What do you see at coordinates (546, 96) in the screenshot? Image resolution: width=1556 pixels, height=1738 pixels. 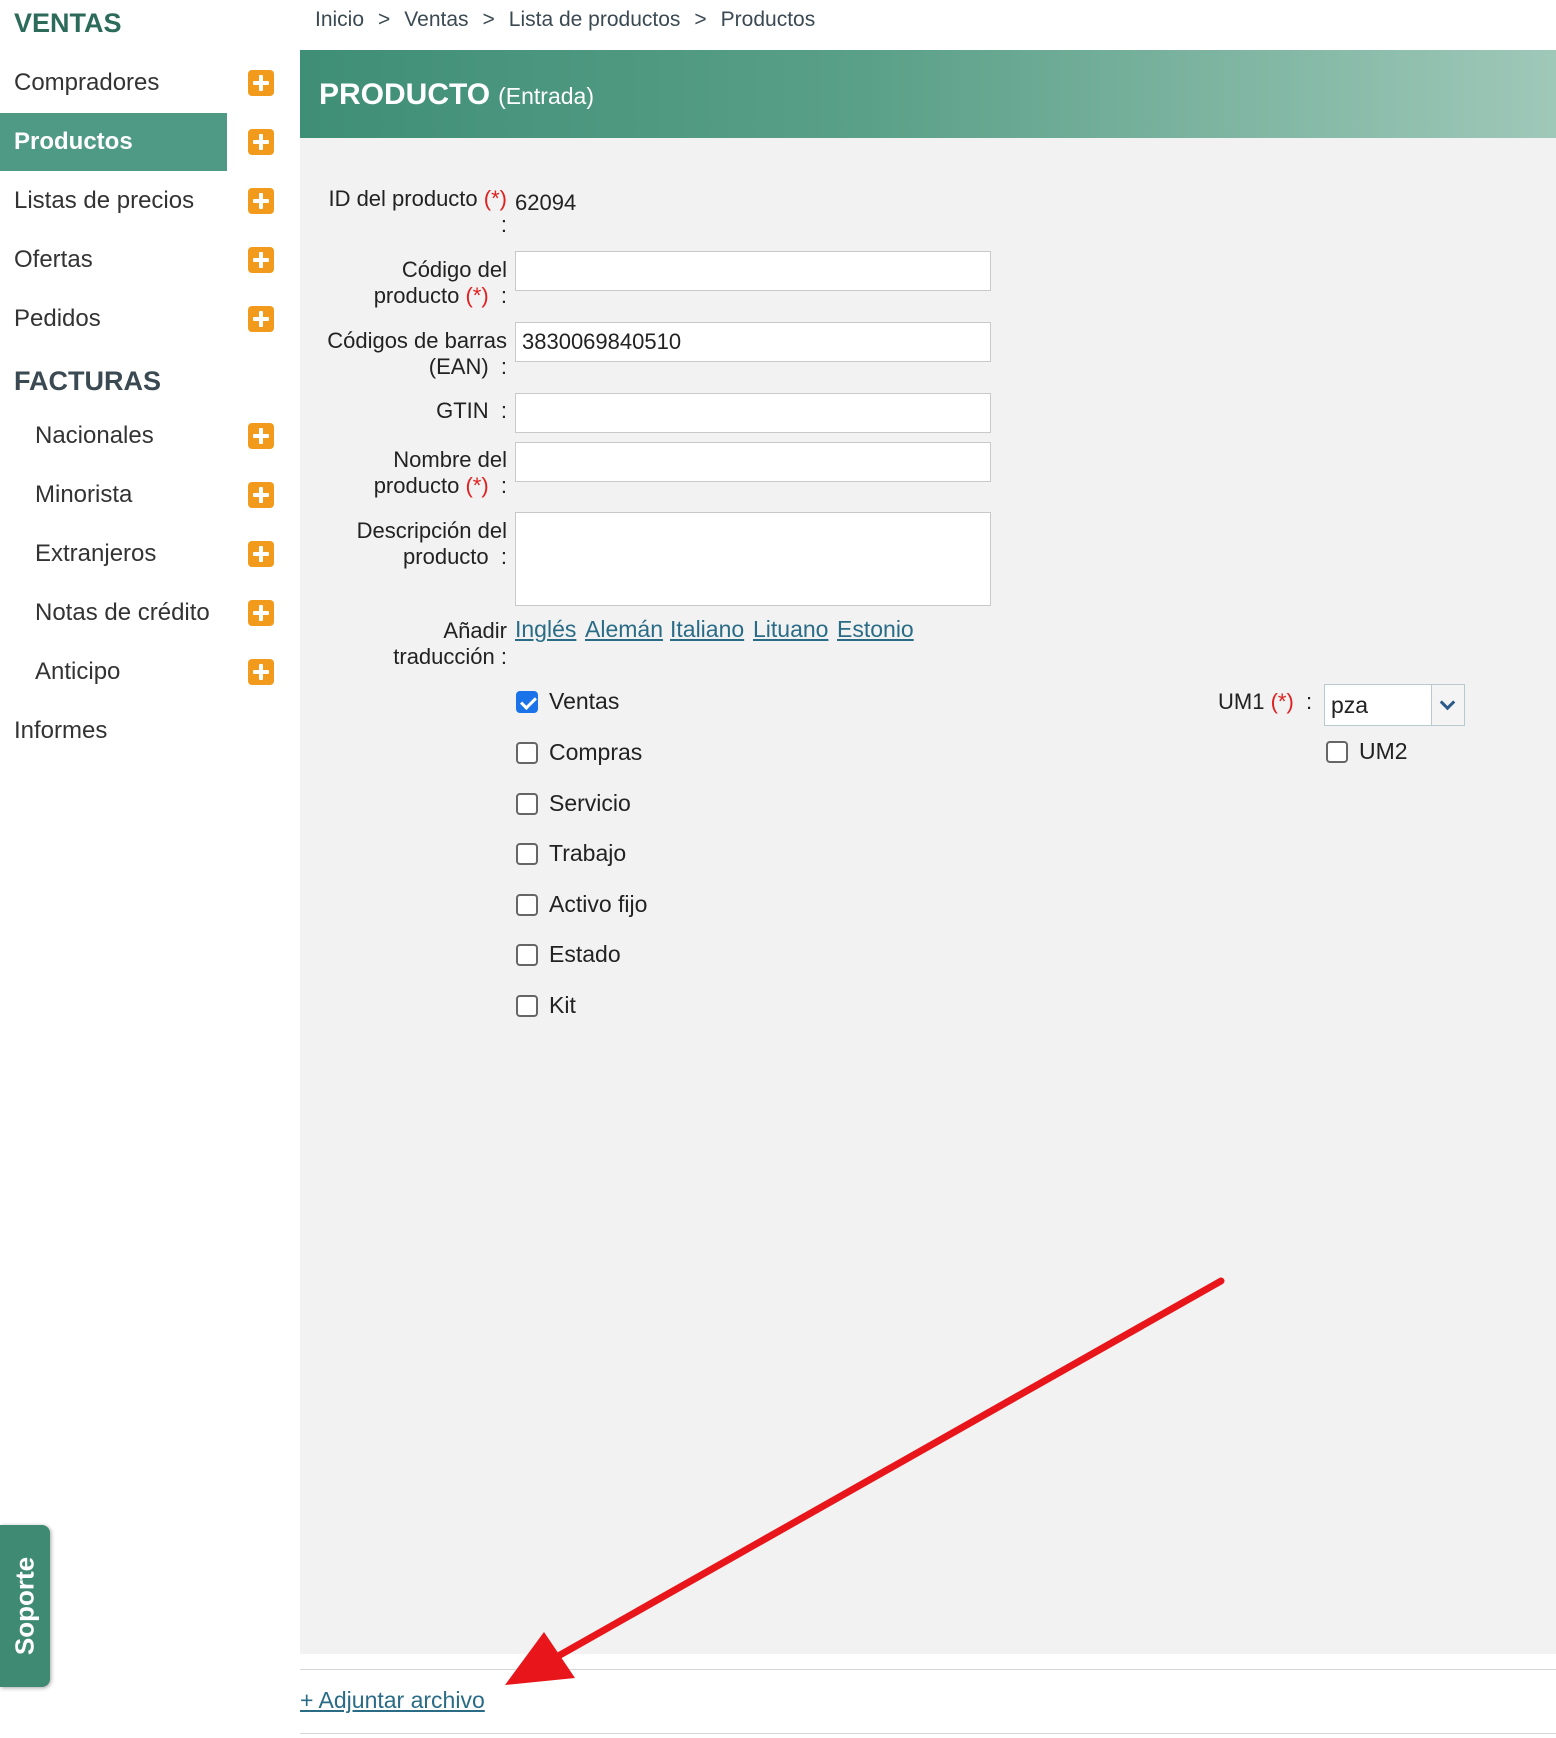 I see `page-subtitle: (Entrada)` at bounding box center [546, 96].